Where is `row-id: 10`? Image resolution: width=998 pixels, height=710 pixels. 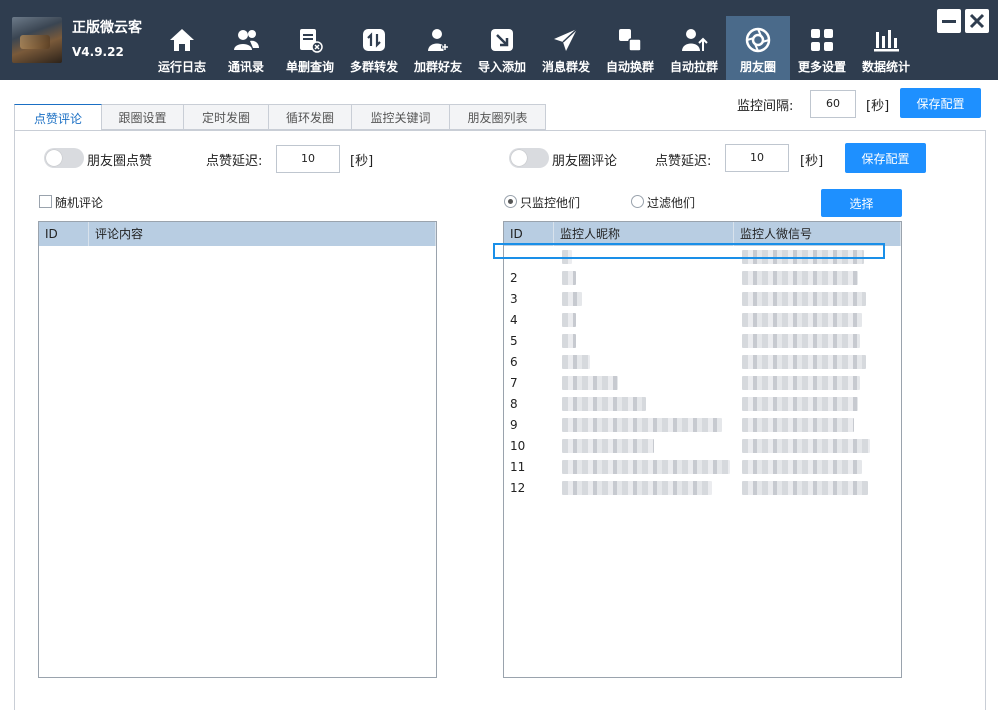
row-id: 10 is located at coordinates (518, 445).